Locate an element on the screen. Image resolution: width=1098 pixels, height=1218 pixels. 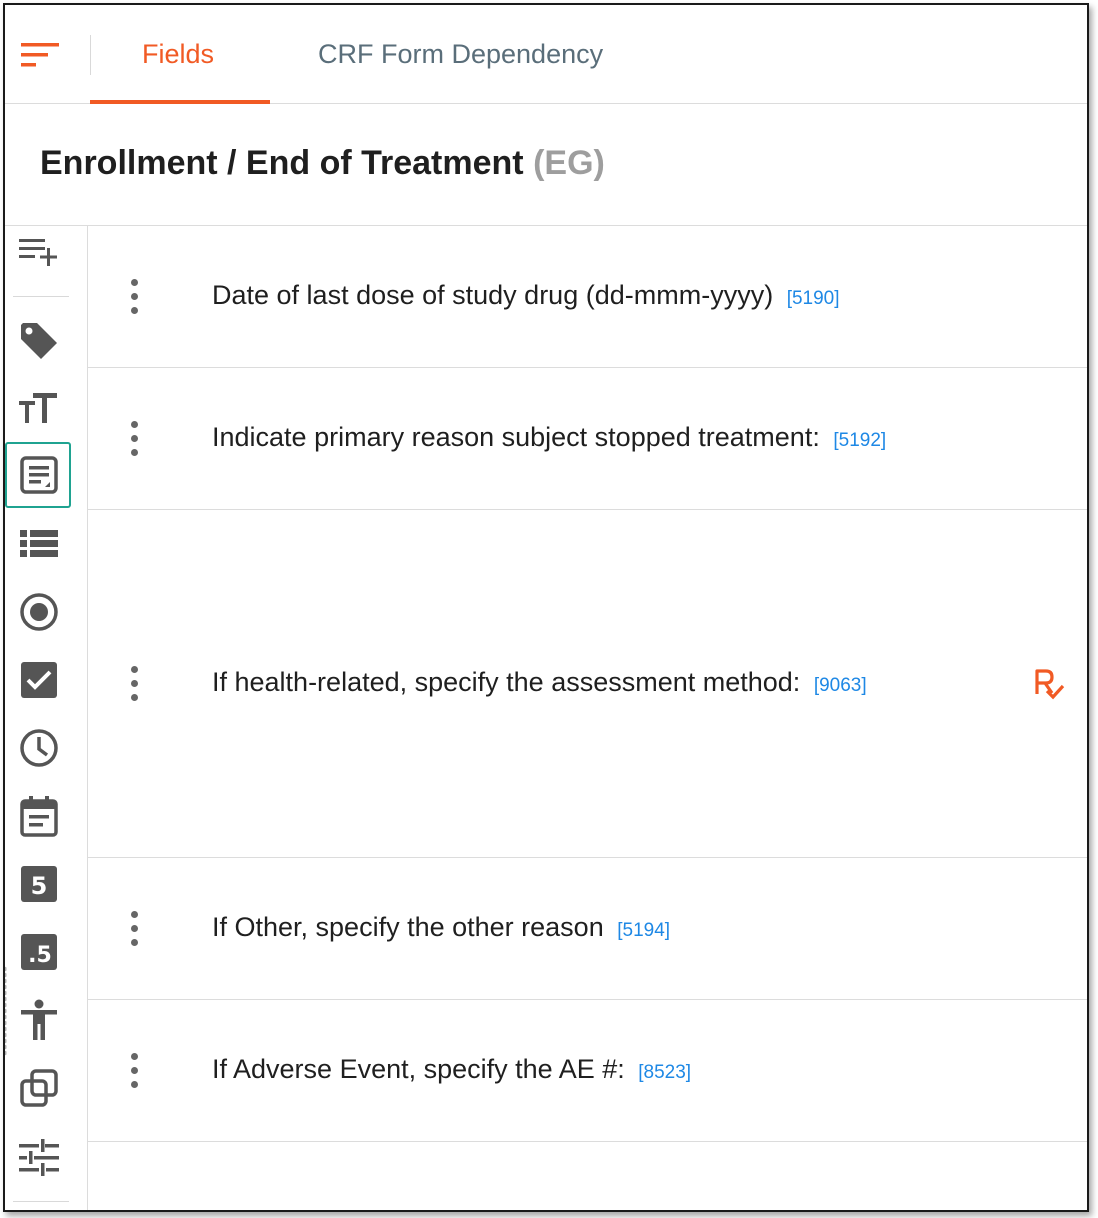
accessibility-icon is located at coordinates (39, 1019).